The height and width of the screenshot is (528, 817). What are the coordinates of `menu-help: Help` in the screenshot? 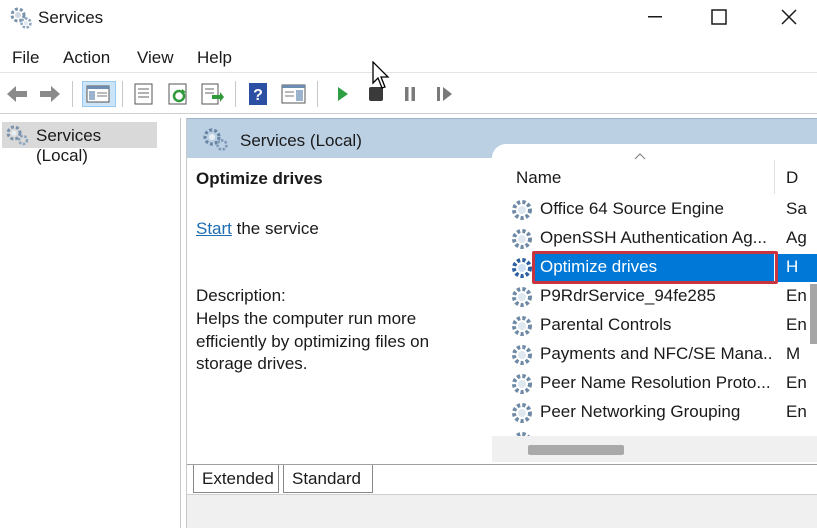 It's located at (214, 58).